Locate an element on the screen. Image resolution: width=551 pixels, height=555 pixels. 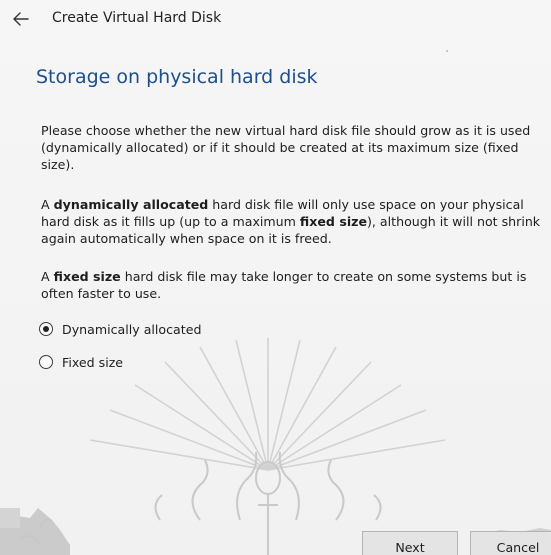
radio-label-dynamic: Dynamically allocated is located at coordinates (132, 329).